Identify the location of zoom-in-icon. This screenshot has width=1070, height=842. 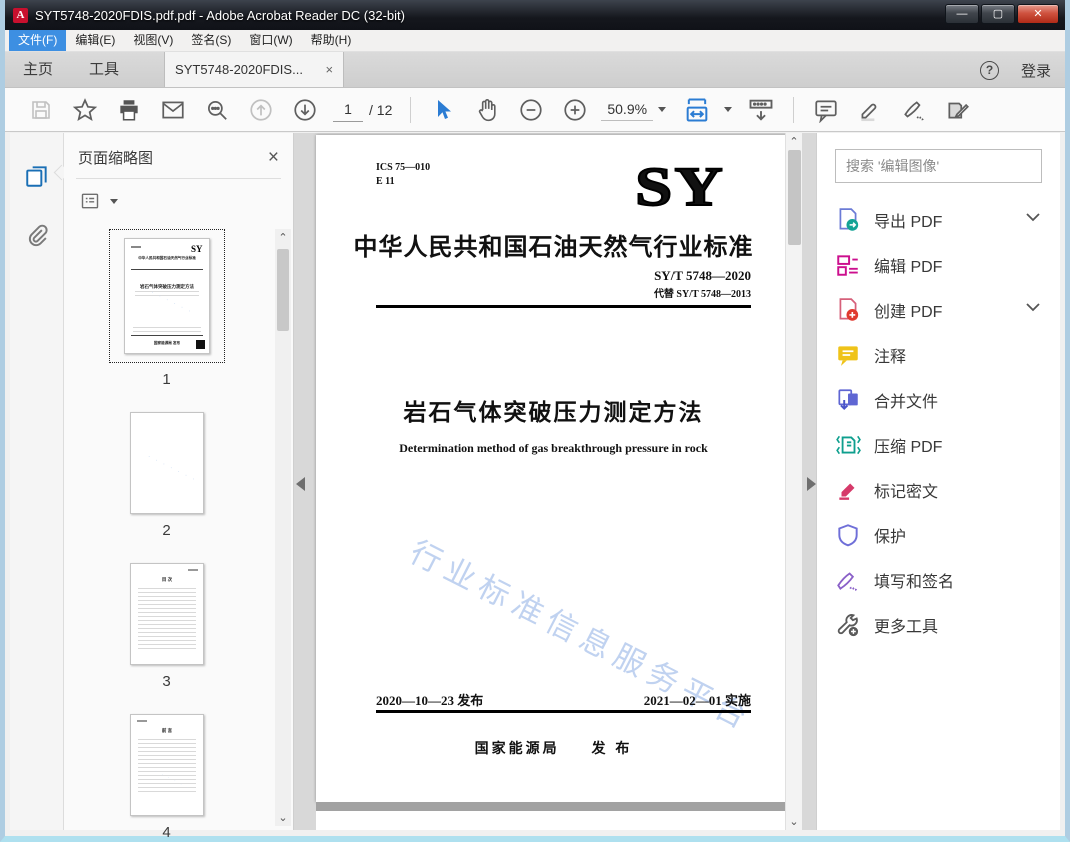
(575, 110).